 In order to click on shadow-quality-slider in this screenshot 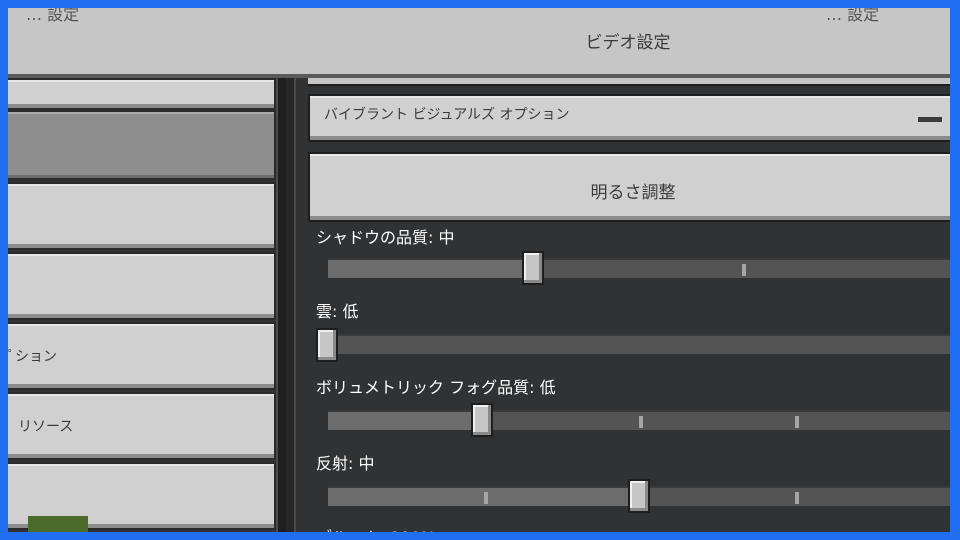, I will do `click(639, 268)`.